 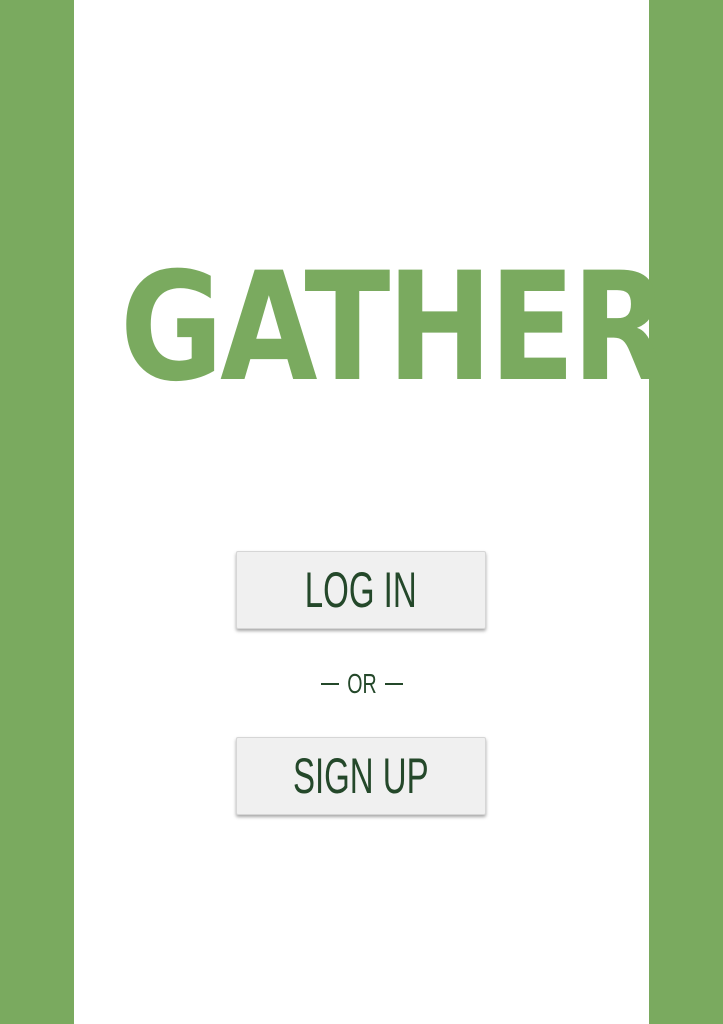 I want to click on or-divider: OR, so click(x=361, y=684).